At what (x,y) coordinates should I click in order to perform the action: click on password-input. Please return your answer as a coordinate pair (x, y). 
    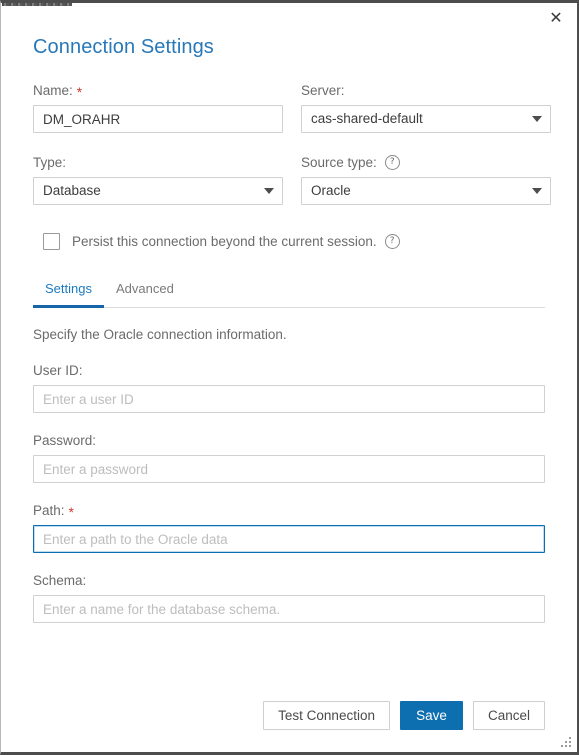
    Looking at the image, I should click on (289, 469).